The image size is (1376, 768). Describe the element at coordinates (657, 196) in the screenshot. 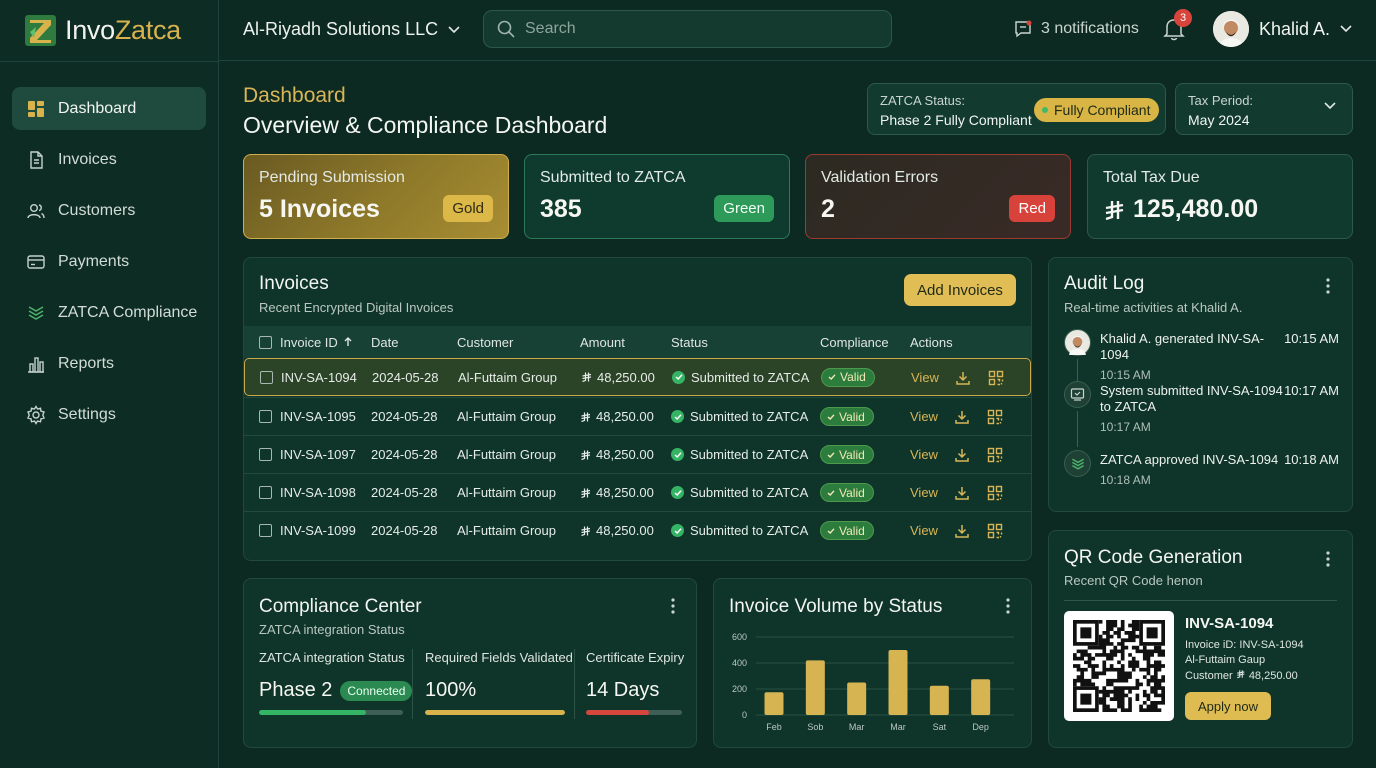

I see `submitted-card: Submitted to ZATCA 385 Green` at that location.